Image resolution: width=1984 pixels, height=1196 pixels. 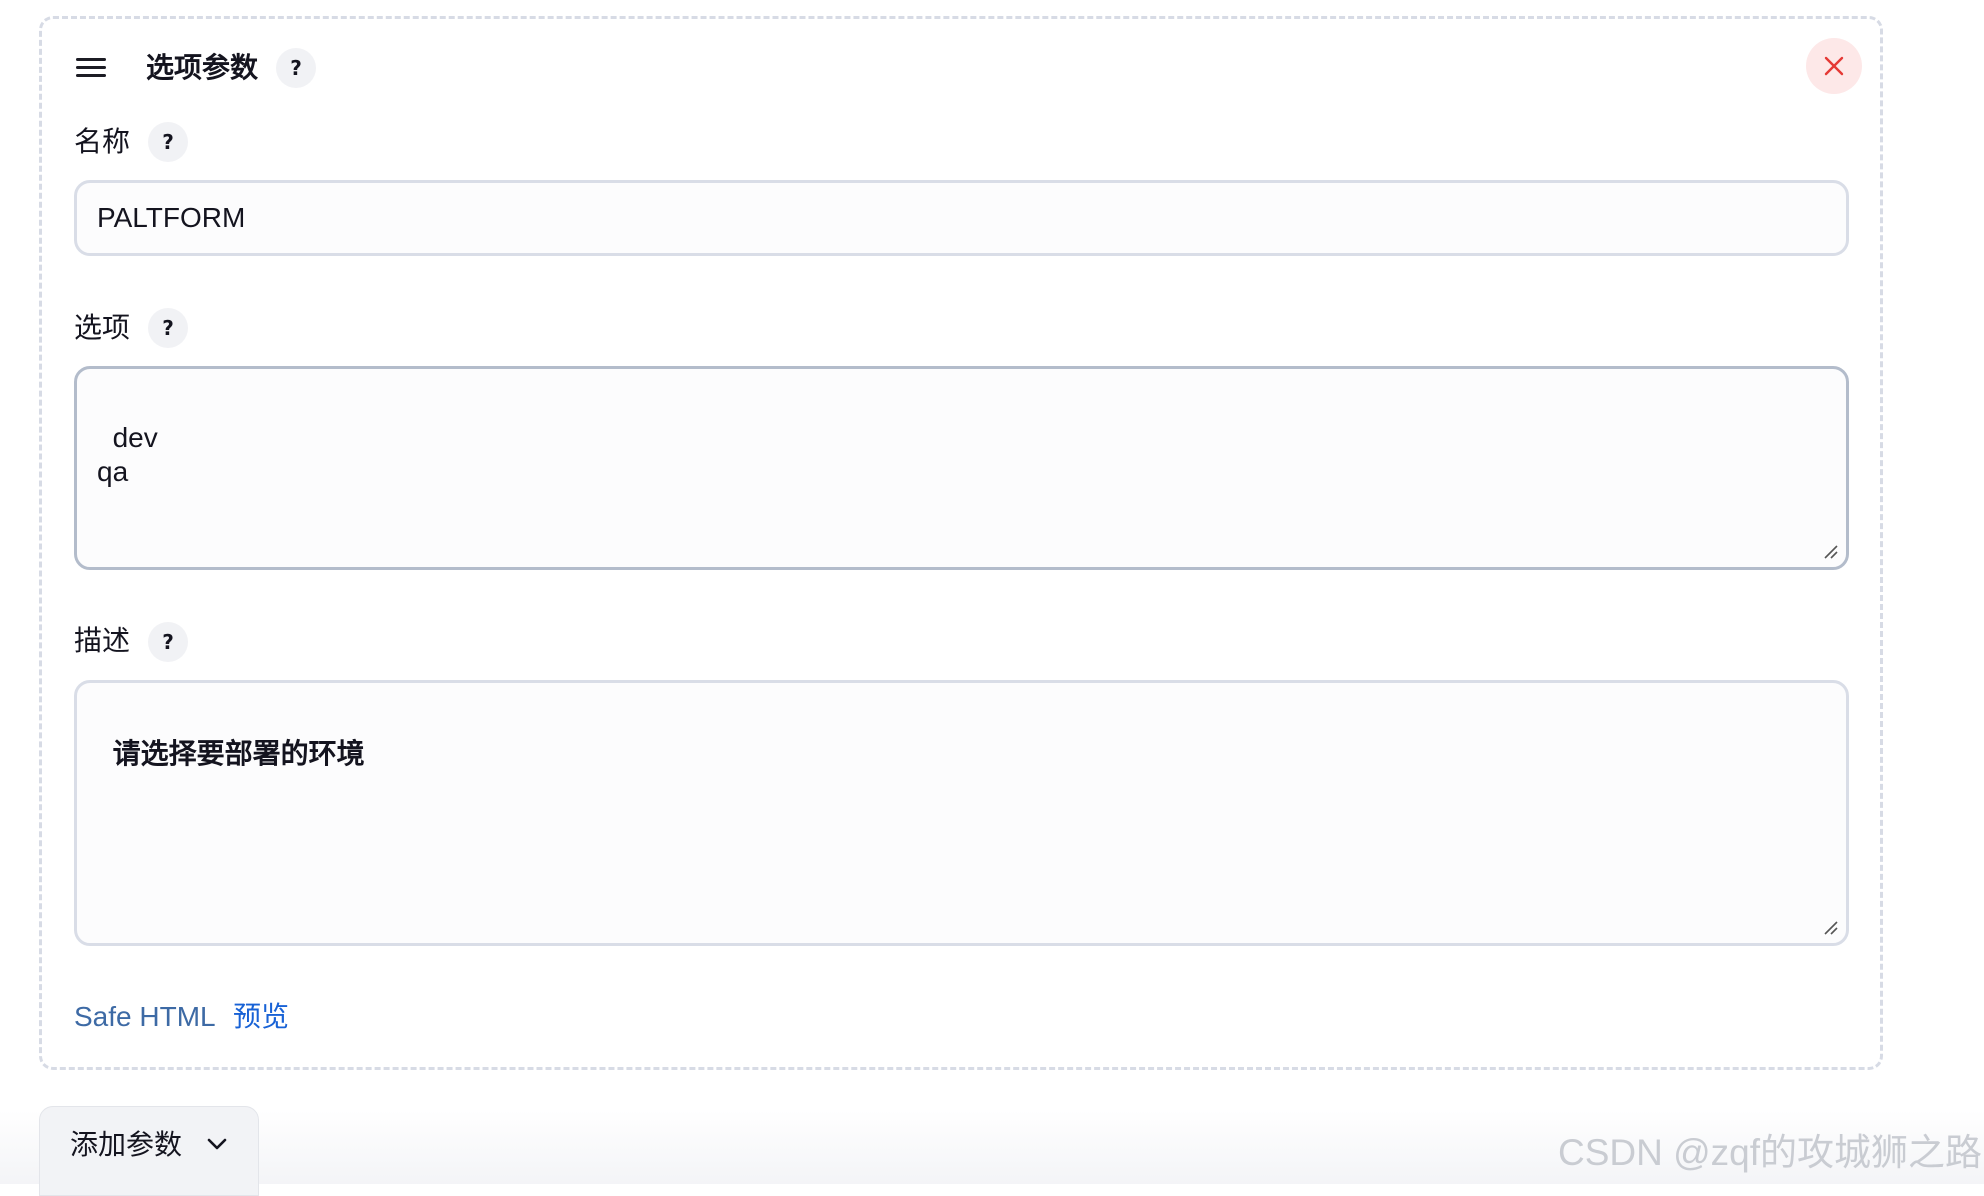 I want to click on close-icon, so click(x=1834, y=66).